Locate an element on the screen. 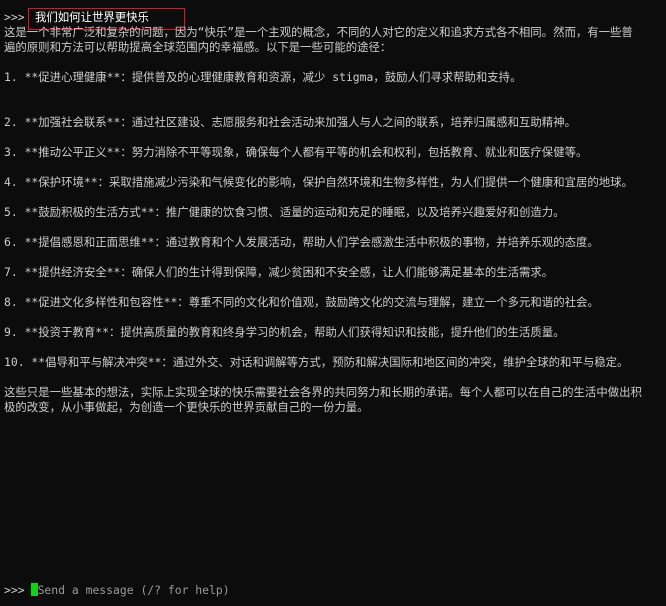 This screenshot has width=666, height=606. input-prompt-symbol: >>> is located at coordinates (14, 590).